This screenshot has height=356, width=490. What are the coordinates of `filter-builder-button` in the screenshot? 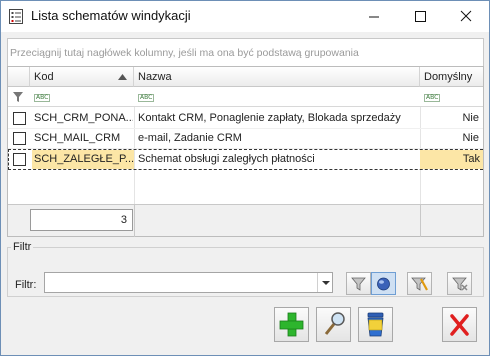 It's located at (419, 283).